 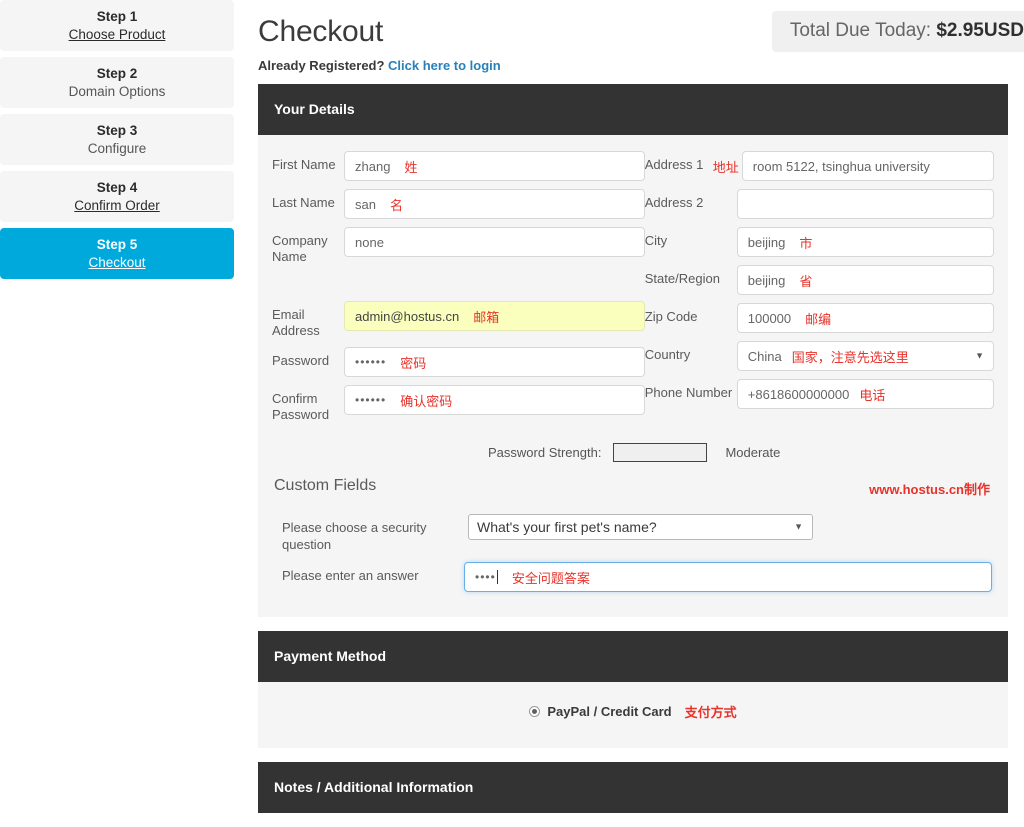 I want to click on field-first-name: First Name zhang 姓, so click(x=458, y=166).